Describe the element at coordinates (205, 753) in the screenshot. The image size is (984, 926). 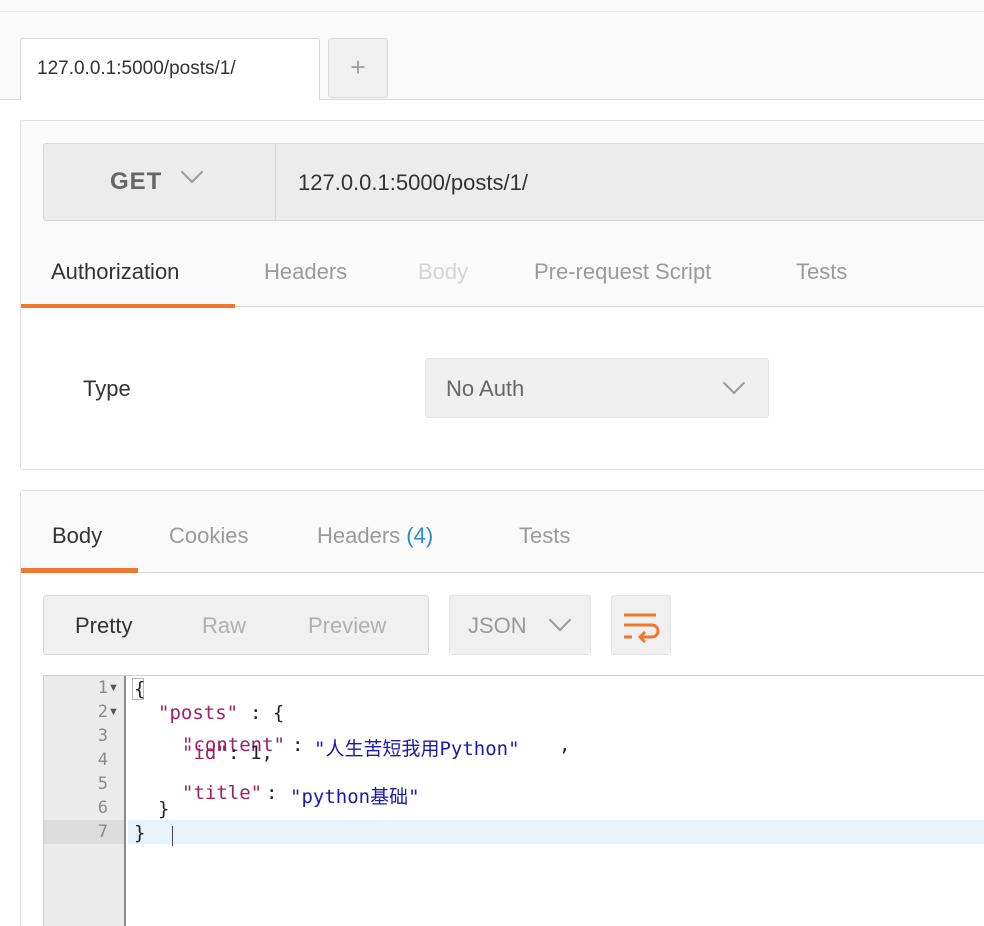
I see `json-key-id: "id"` at that location.